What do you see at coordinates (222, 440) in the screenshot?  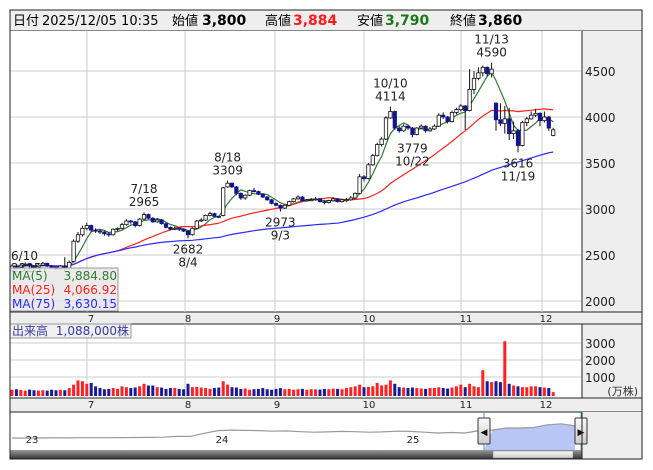 I see `navigator-year-label: 24` at bounding box center [222, 440].